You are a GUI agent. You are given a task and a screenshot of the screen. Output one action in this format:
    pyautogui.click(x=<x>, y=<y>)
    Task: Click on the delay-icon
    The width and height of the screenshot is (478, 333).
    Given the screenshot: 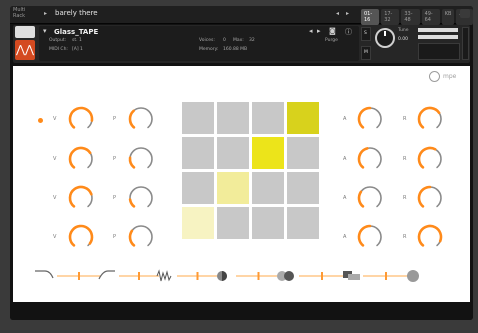 What is the action you would take?
    pyautogui.click(x=351, y=275)
    